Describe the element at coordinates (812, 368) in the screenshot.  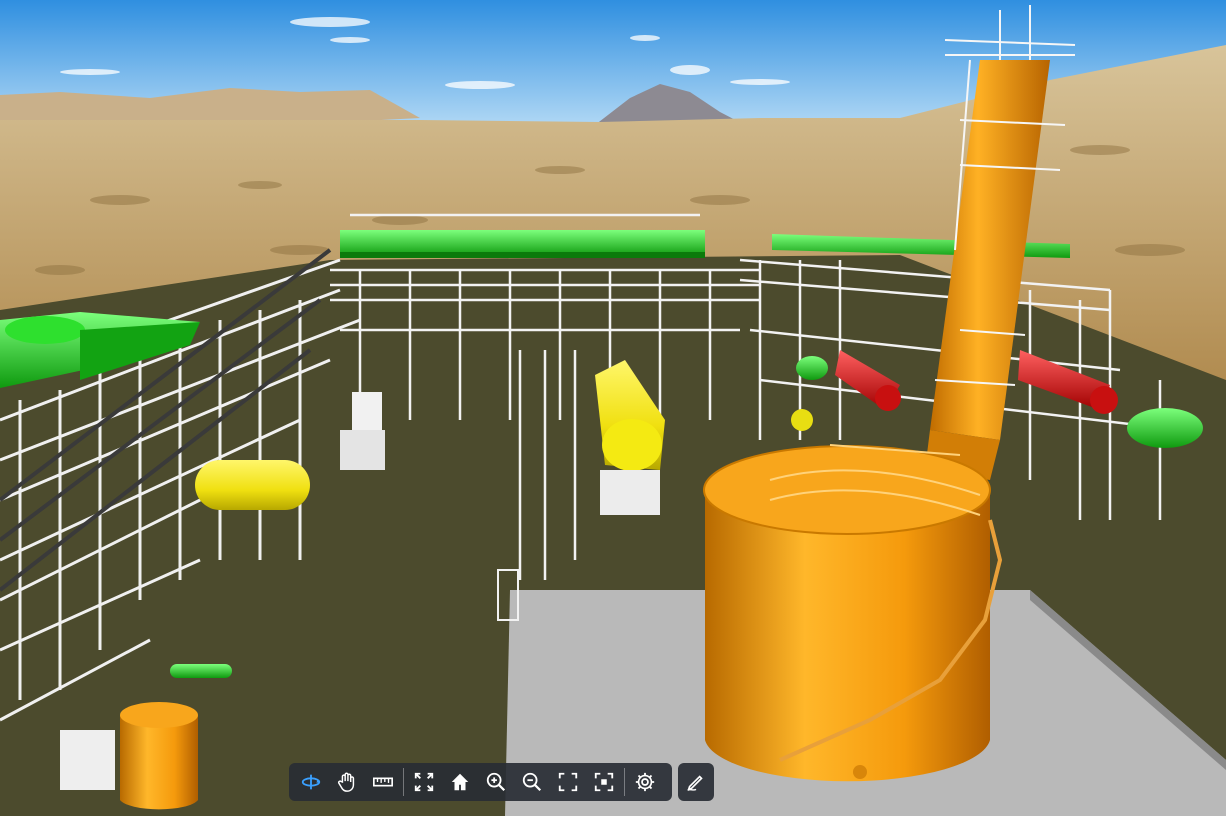
I see `green-vessel-center` at that location.